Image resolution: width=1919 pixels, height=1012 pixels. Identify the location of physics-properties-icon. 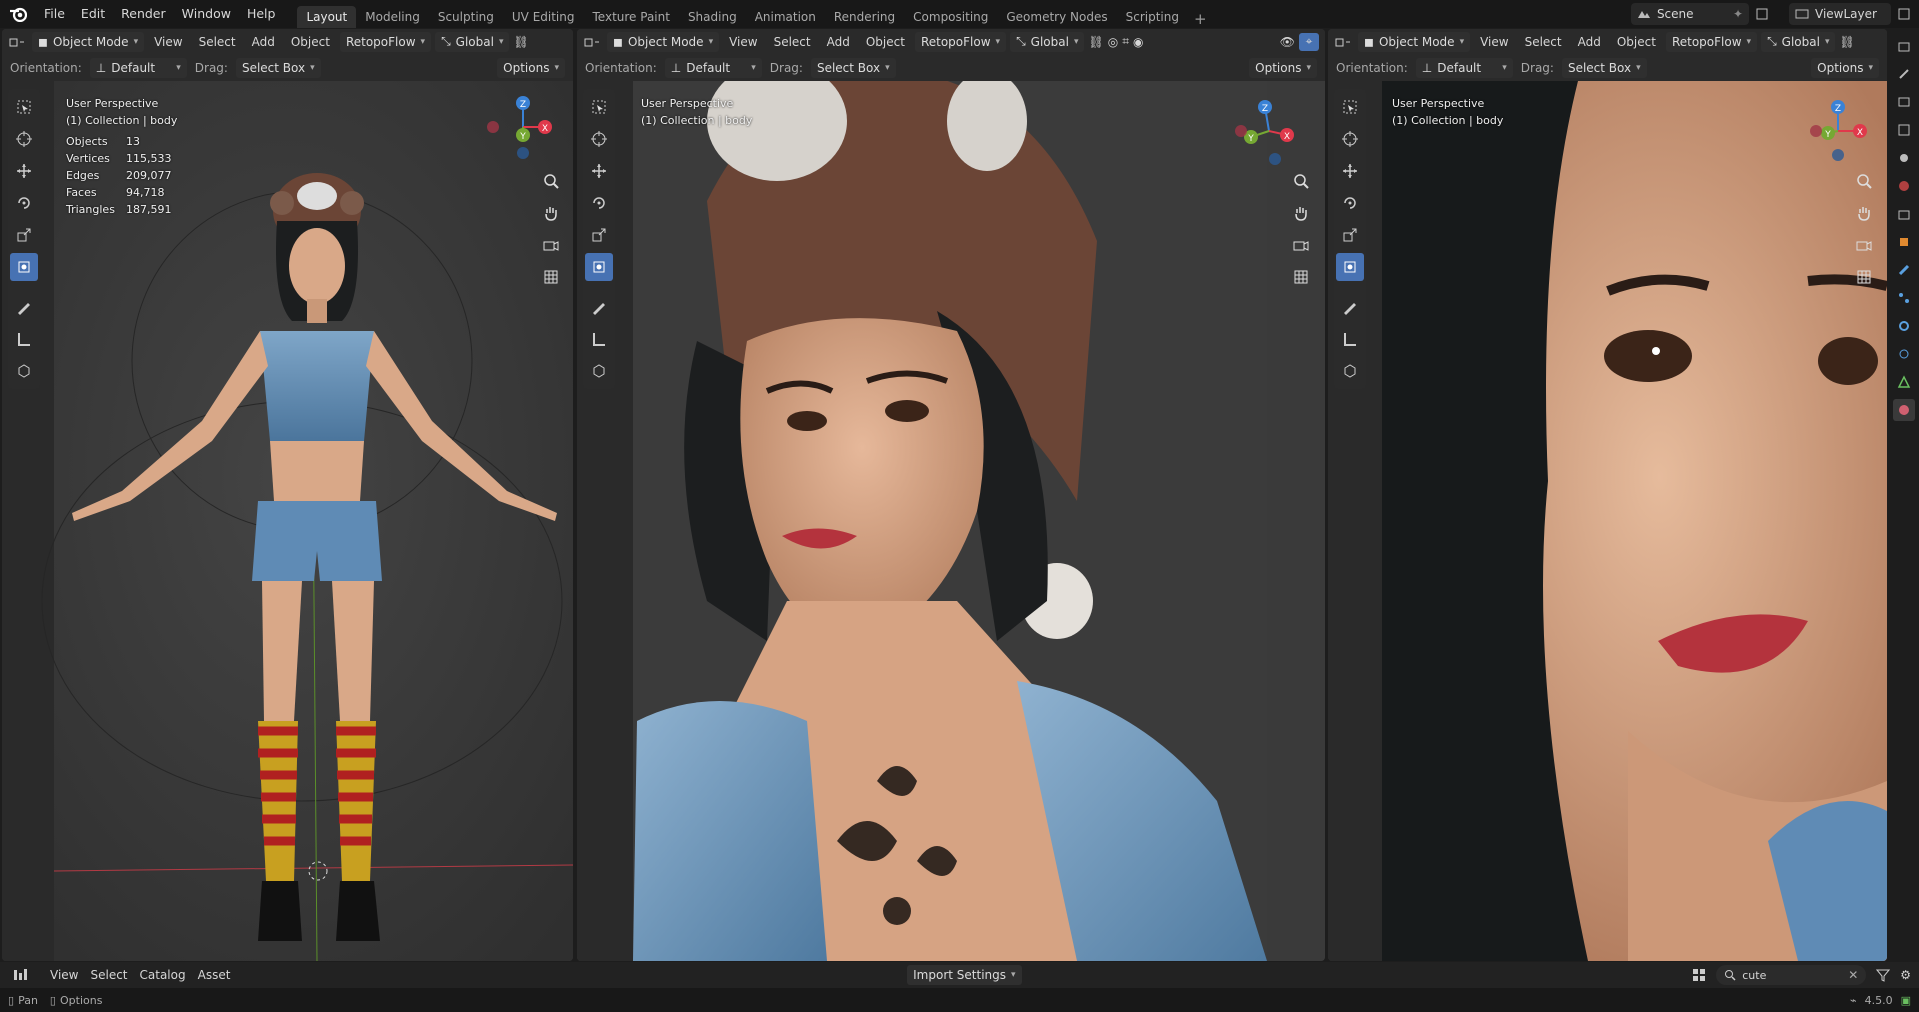
(1904, 326).